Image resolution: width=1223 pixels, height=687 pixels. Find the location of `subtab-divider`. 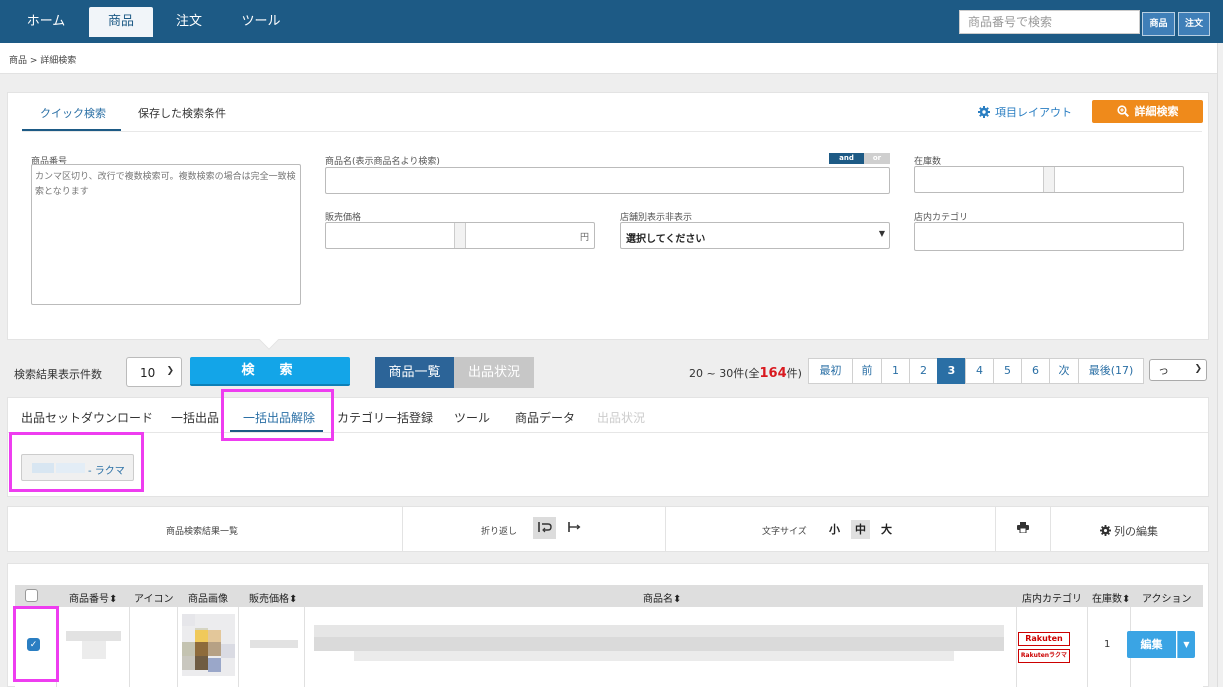

subtab-divider is located at coordinates (608, 432).